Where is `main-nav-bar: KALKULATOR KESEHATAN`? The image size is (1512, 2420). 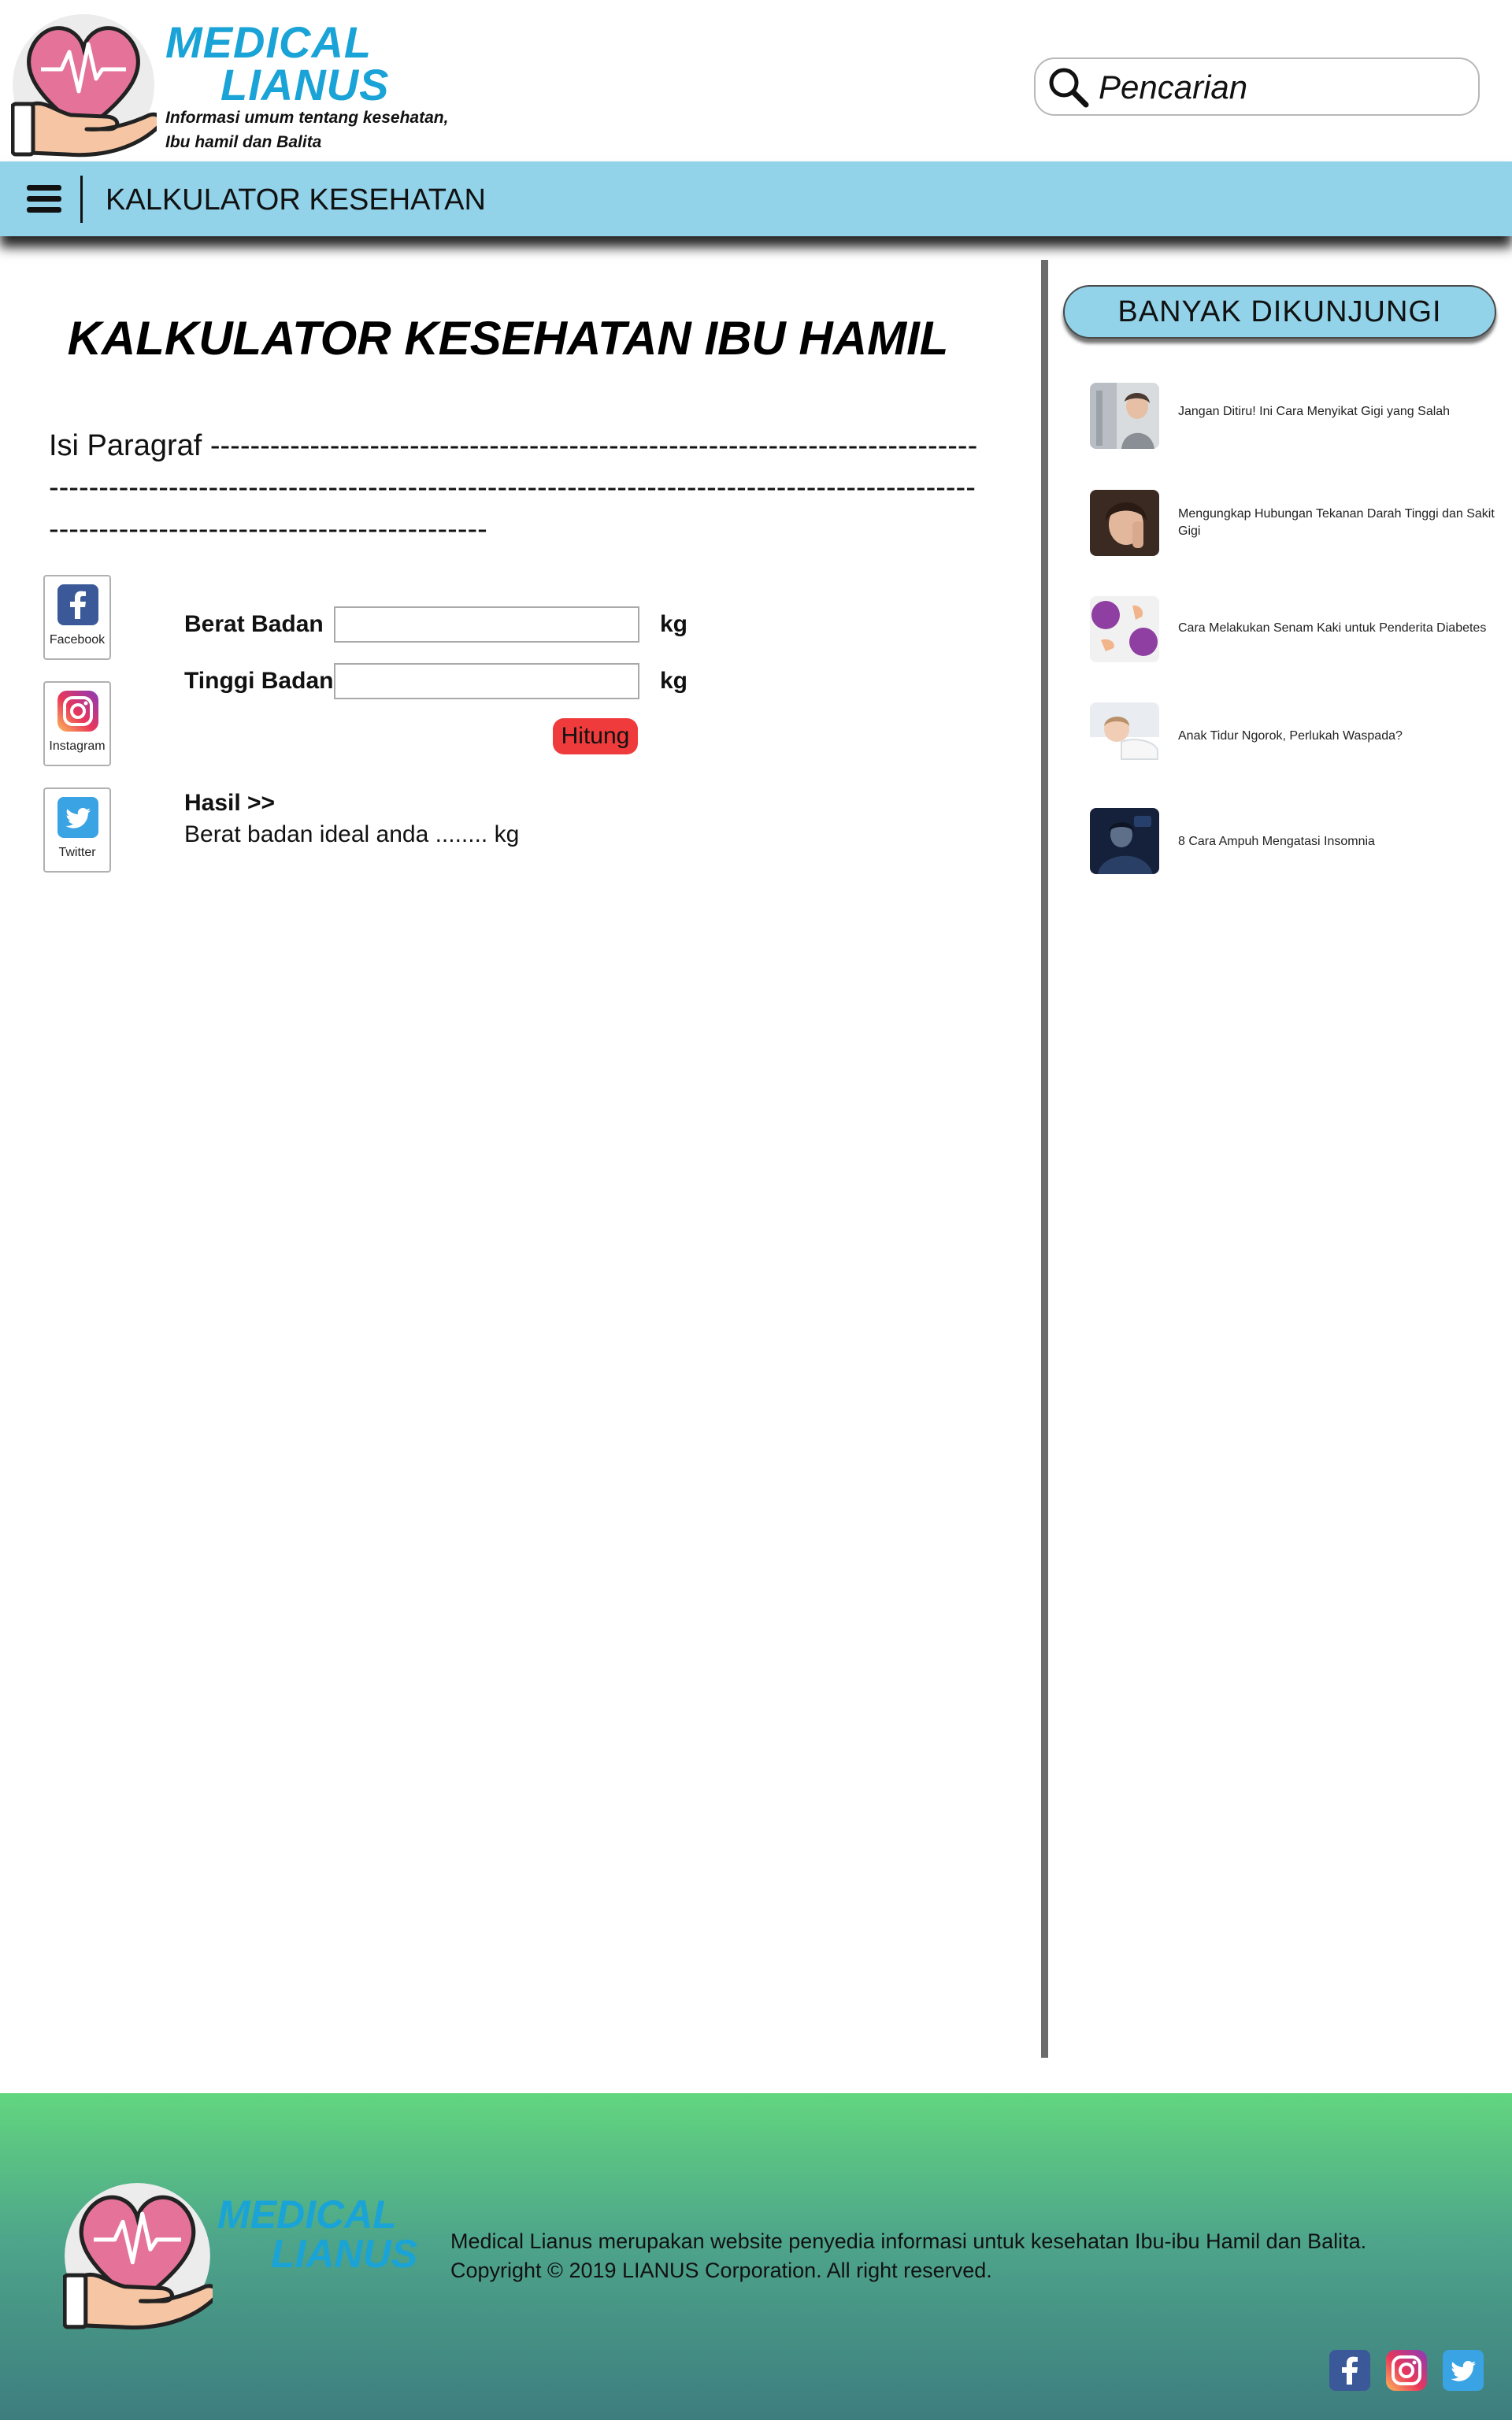 main-nav-bar: KALKULATOR KESEHATAN is located at coordinates (756, 198).